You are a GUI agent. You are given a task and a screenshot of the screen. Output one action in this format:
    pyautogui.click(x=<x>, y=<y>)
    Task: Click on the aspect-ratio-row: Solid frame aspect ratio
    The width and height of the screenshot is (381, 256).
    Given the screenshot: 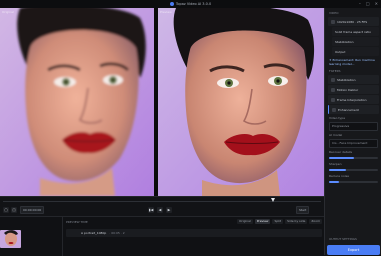 What is the action you would take?
    pyautogui.click(x=355, y=31)
    